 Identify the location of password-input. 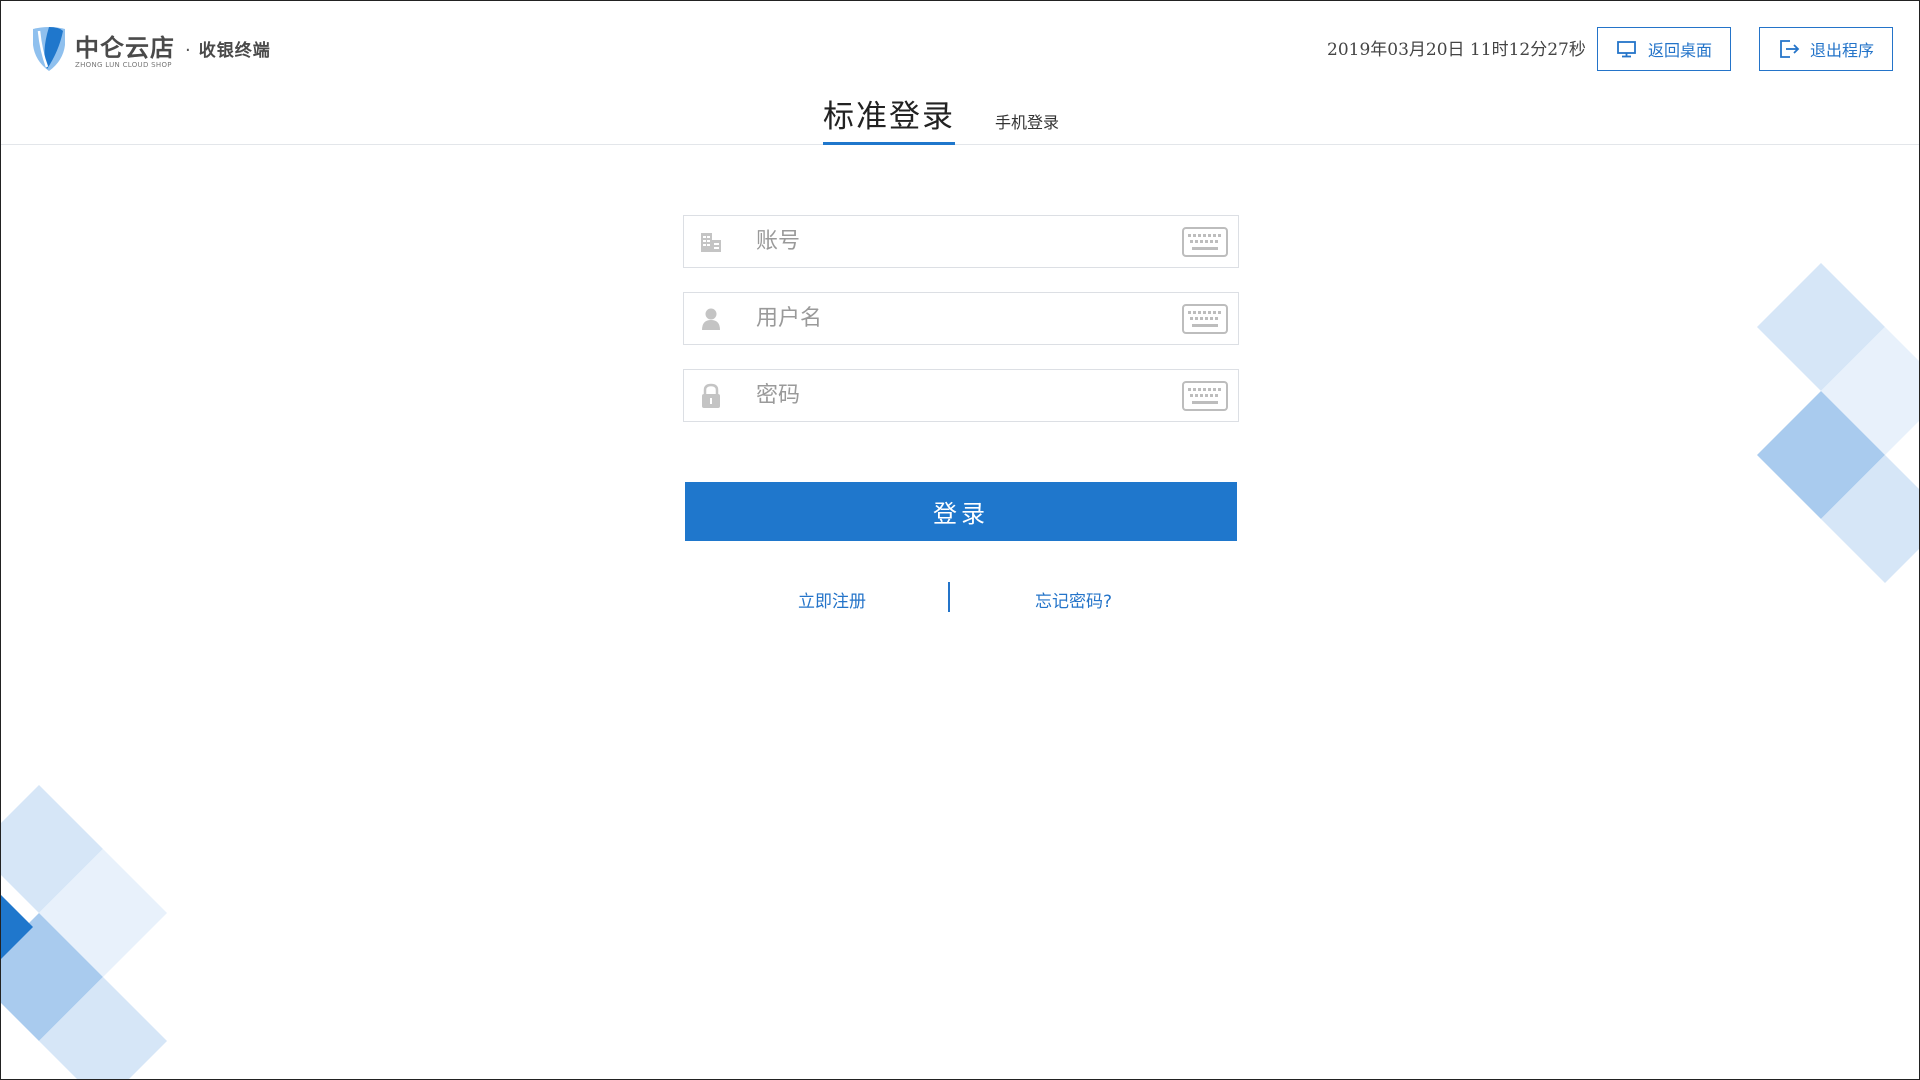
(969, 395).